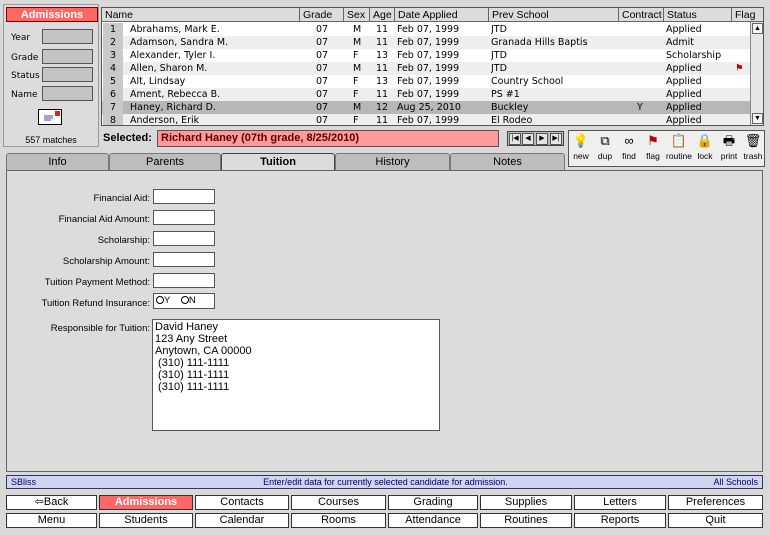 Image resolution: width=770 pixels, height=535 pixels. I want to click on menu-contacts-button: Contacts, so click(242, 502).